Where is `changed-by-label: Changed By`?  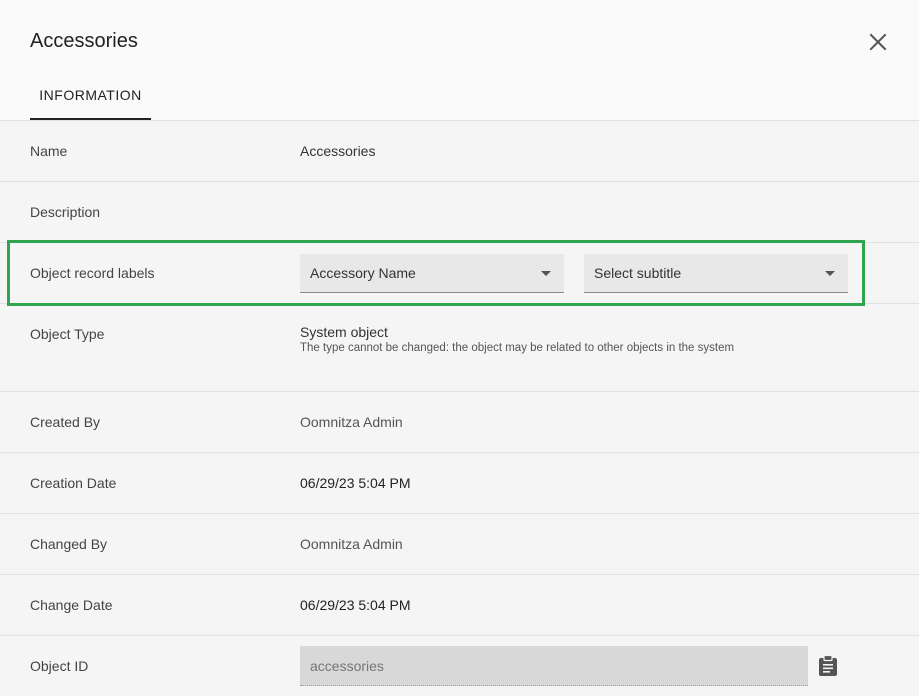 changed-by-label: Changed By is located at coordinates (69, 544).